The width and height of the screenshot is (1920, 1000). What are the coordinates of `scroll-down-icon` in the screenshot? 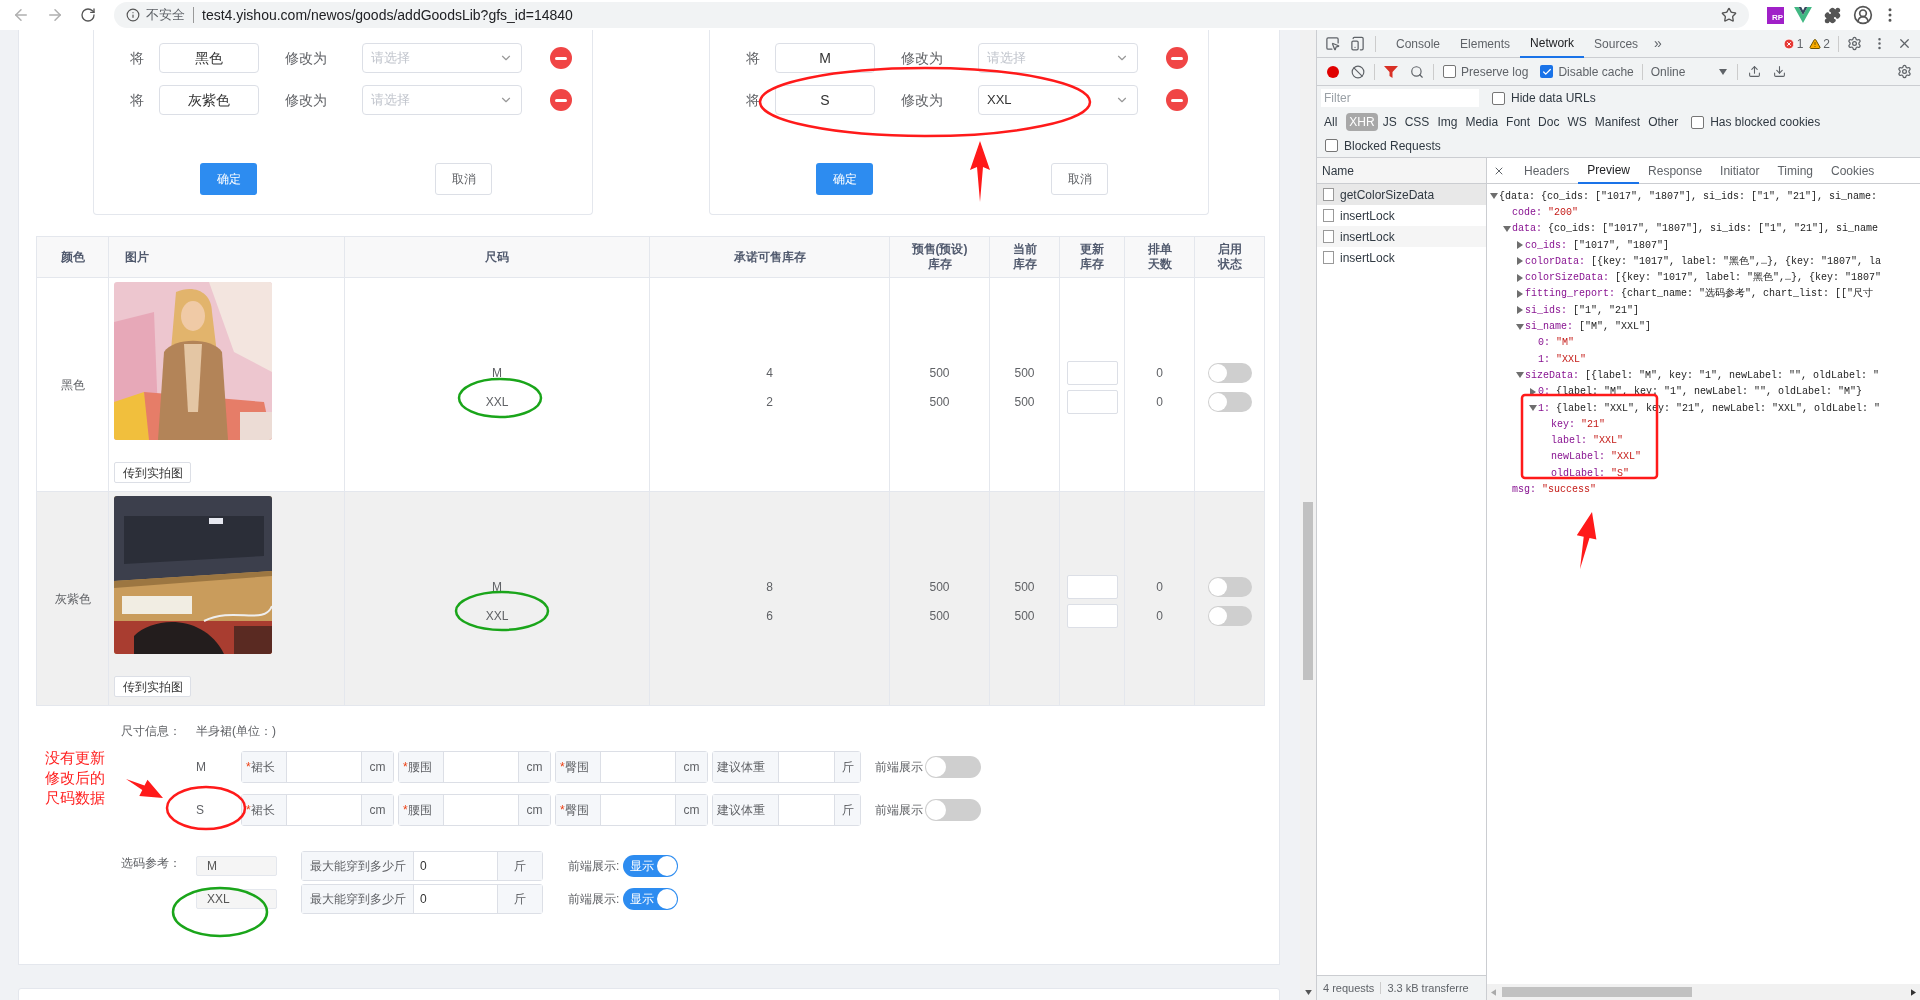 It's located at (1308, 992).